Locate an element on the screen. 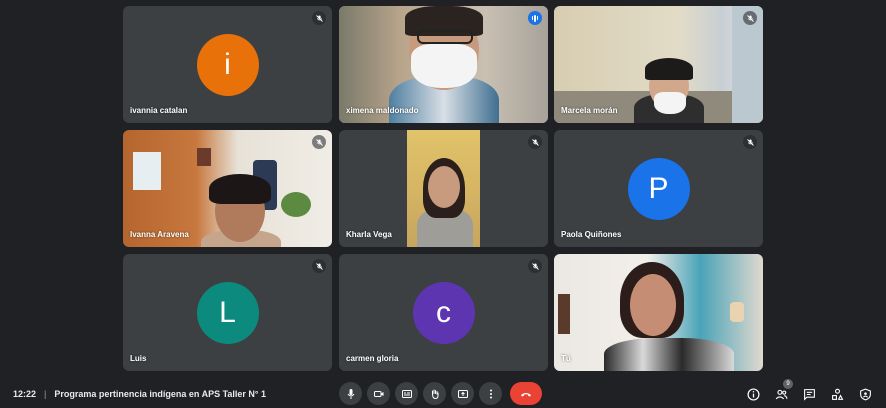  side-panel-tools: 9 is located at coordinates (809, 393).